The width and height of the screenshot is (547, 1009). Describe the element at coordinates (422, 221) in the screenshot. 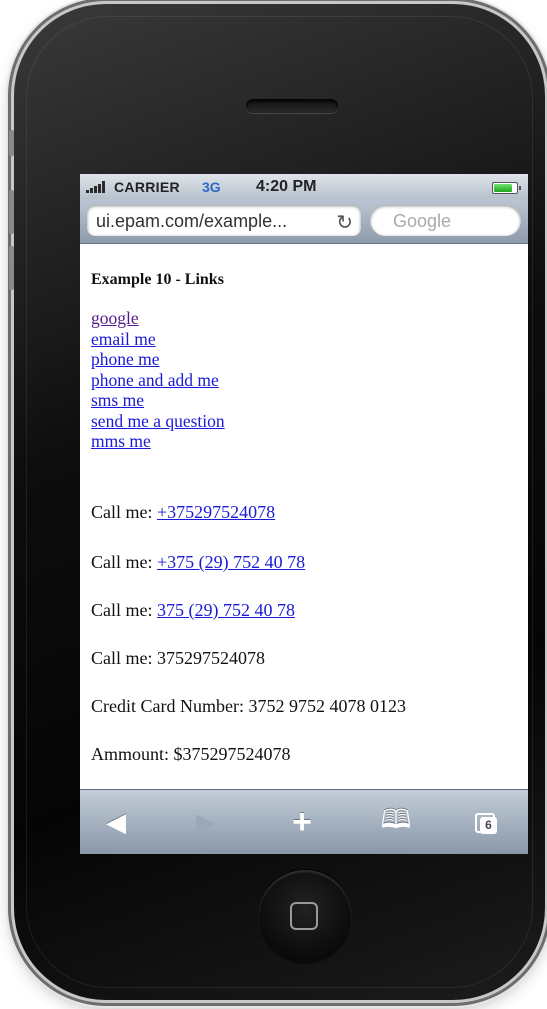

I see `search-placeholder: Google` at that location.